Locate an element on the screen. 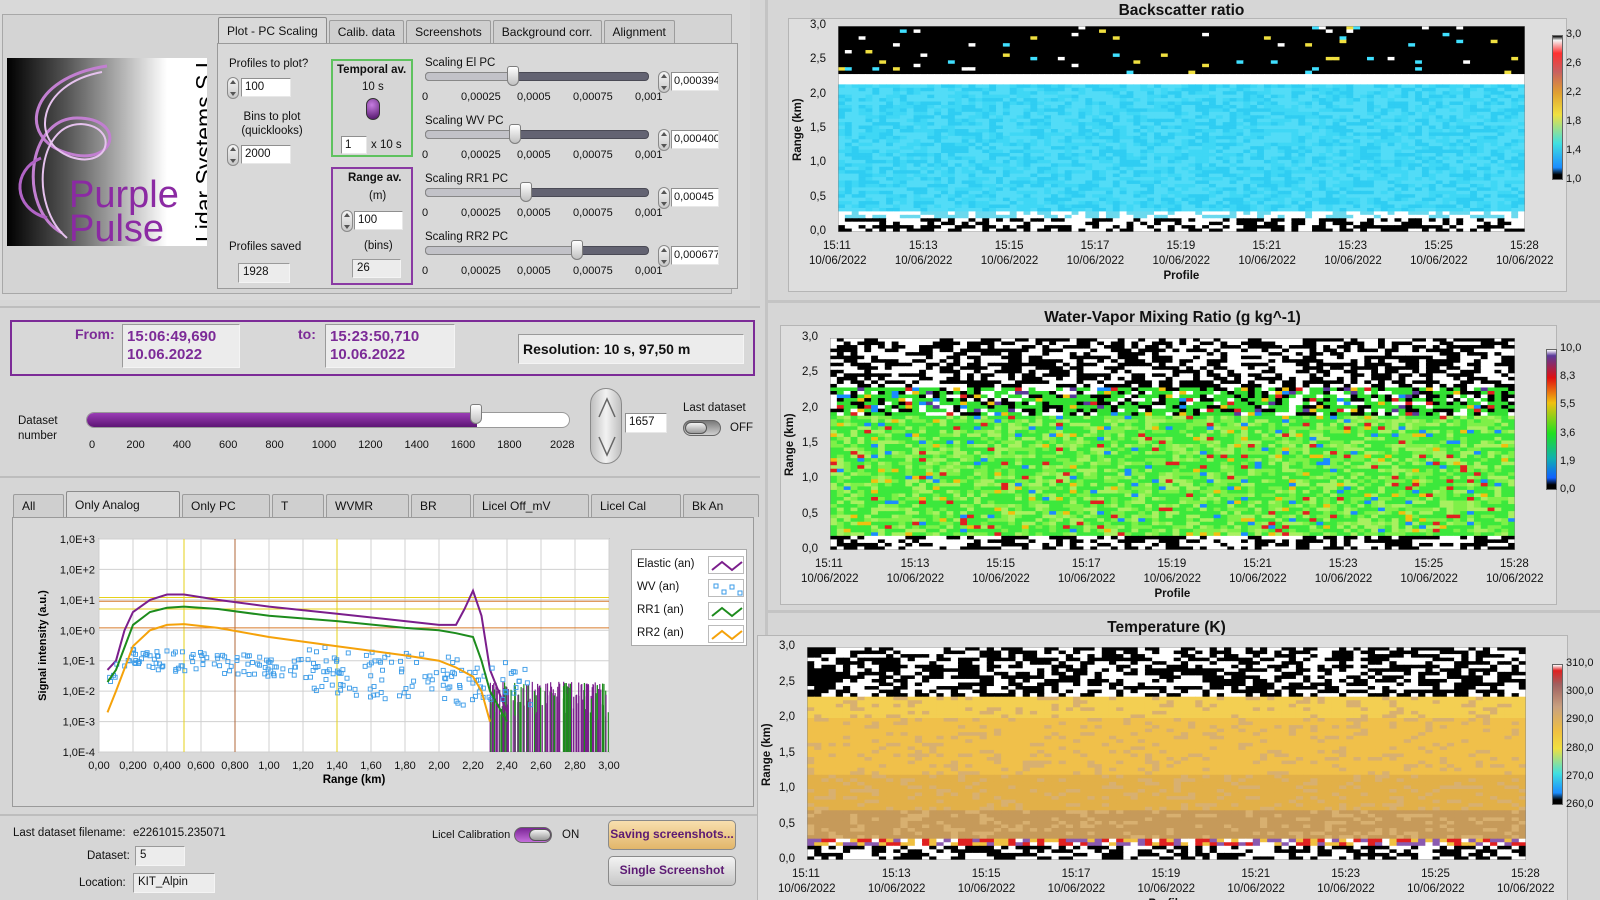 This screenshot has height=900, width=1600. dataset-stepper is located at coordinates (606, 426).